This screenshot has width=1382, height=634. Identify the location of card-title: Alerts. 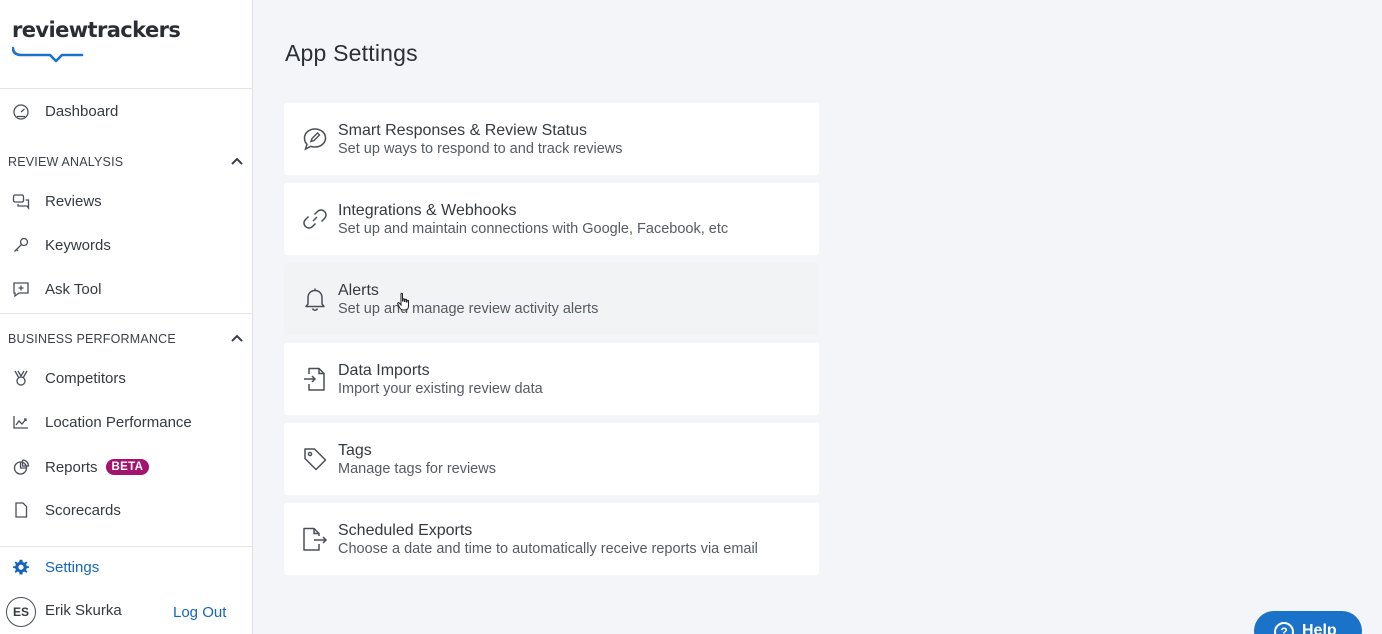
(358, 290).